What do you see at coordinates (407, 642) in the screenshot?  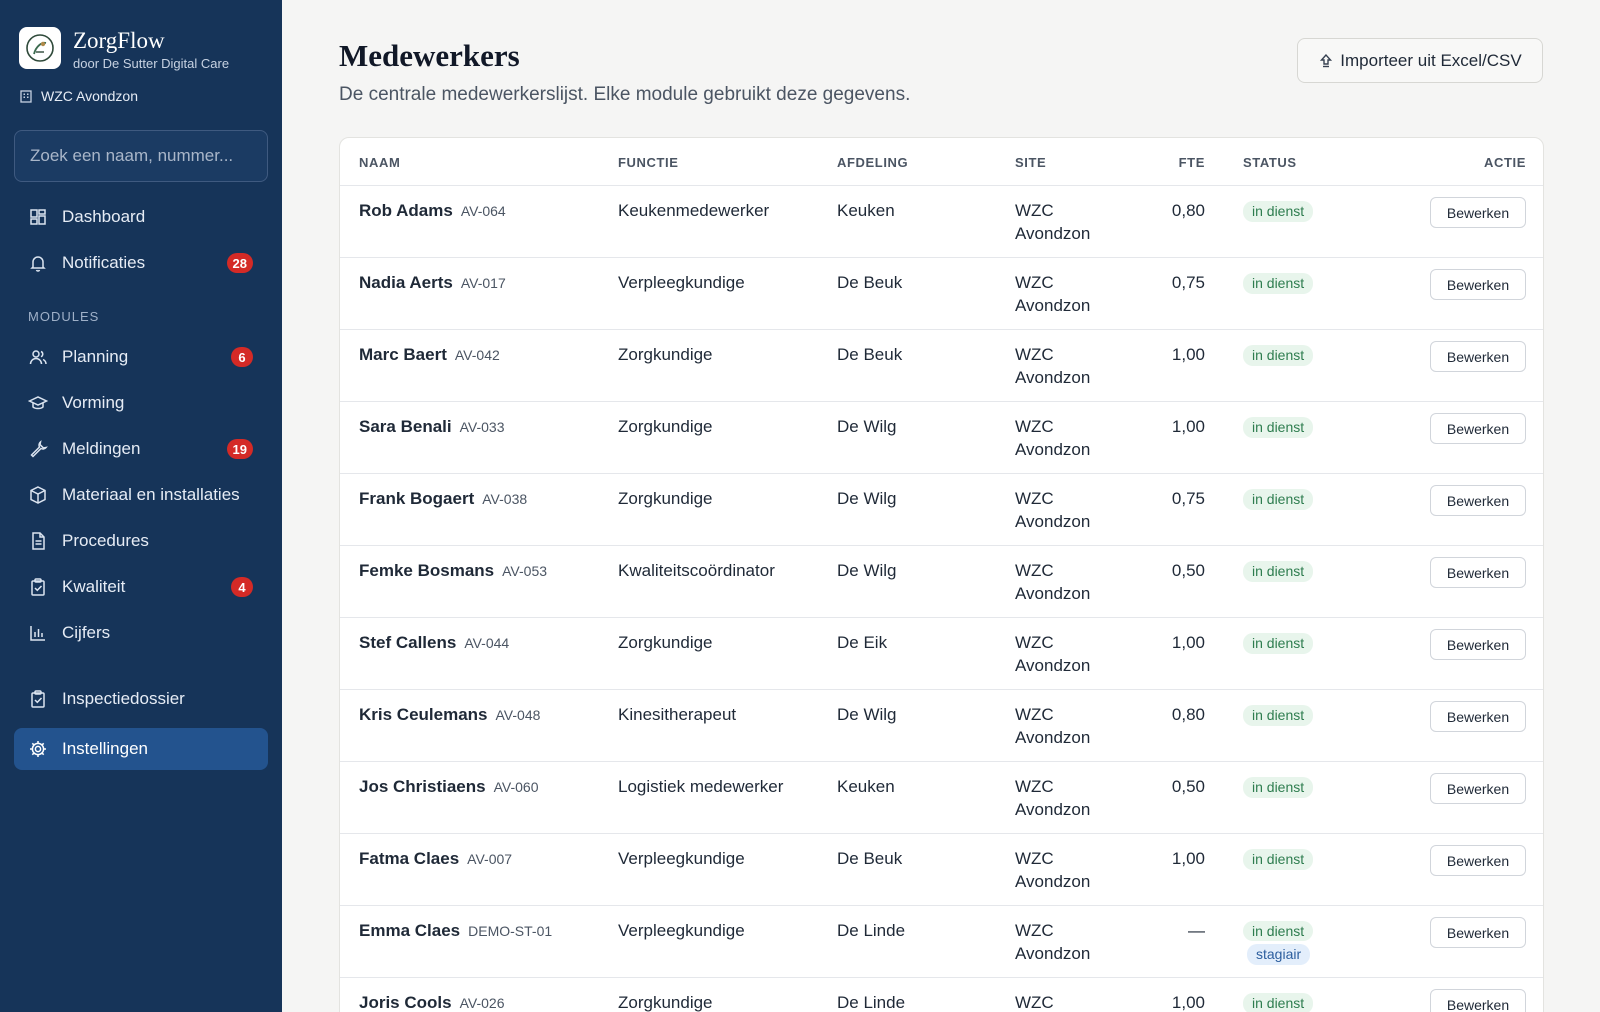 I see `employee-name: Stef Callens` at bounding box center [407, 642].